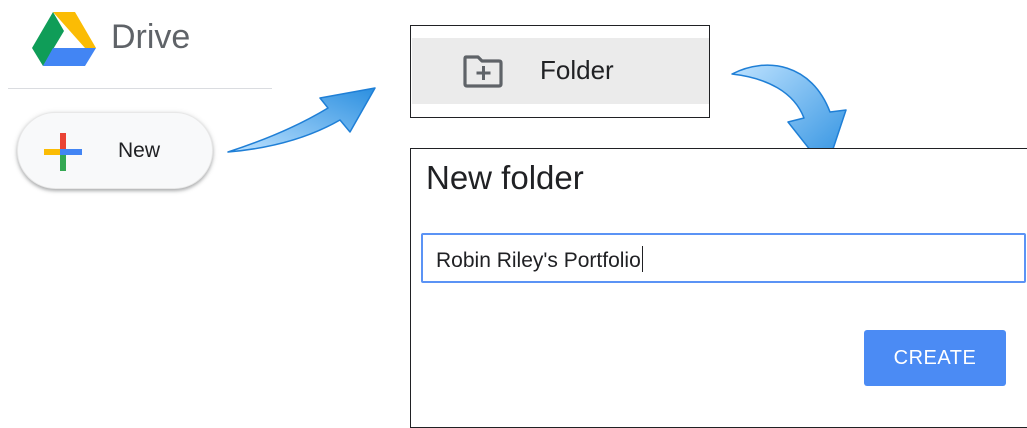 The width and height of the screenshot is (1027, 428). I want to click on new-folder-icon, so click(483, 71).